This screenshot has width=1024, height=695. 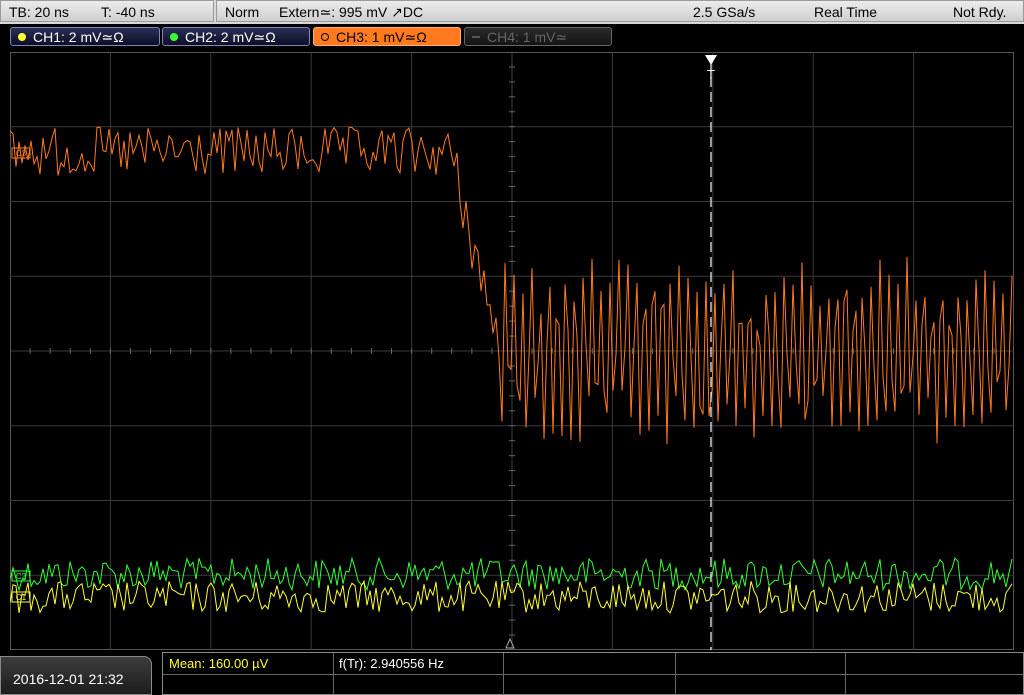 What do you see at coordinates (711, 60) in the screenshot?
I see `trigger-arrow-icon` at bounding box center [711, 60].